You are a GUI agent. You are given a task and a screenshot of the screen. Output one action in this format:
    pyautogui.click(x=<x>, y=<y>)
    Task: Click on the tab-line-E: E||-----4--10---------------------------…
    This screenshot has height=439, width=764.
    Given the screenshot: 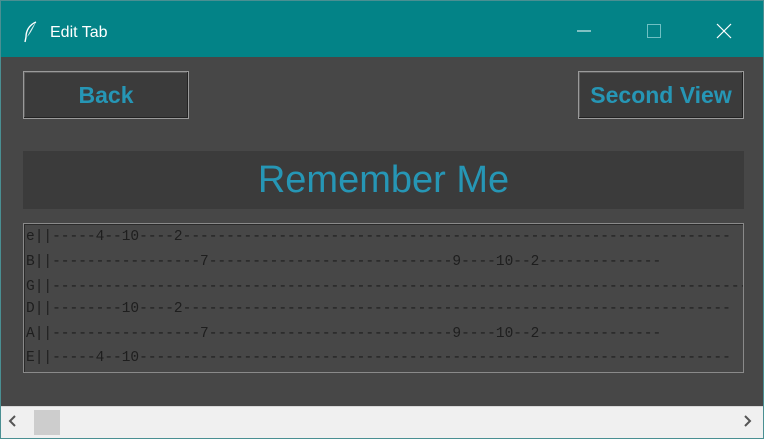 What is the action you would take?
    pyautogui.click(x=378, y=358)
    